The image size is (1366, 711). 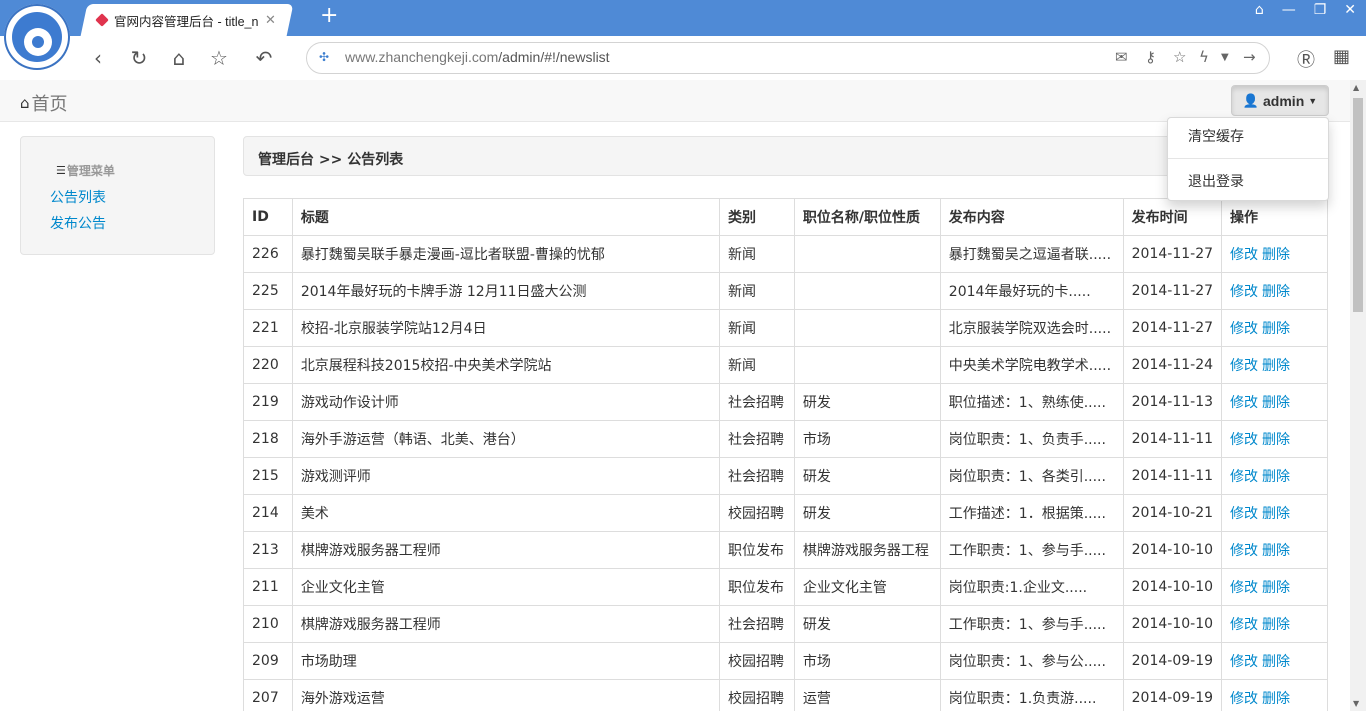 What do you see at coordinates (1358, 205) in the screenshot?
I see `scrollbar-thumb` at bounding box center [1358, 205].